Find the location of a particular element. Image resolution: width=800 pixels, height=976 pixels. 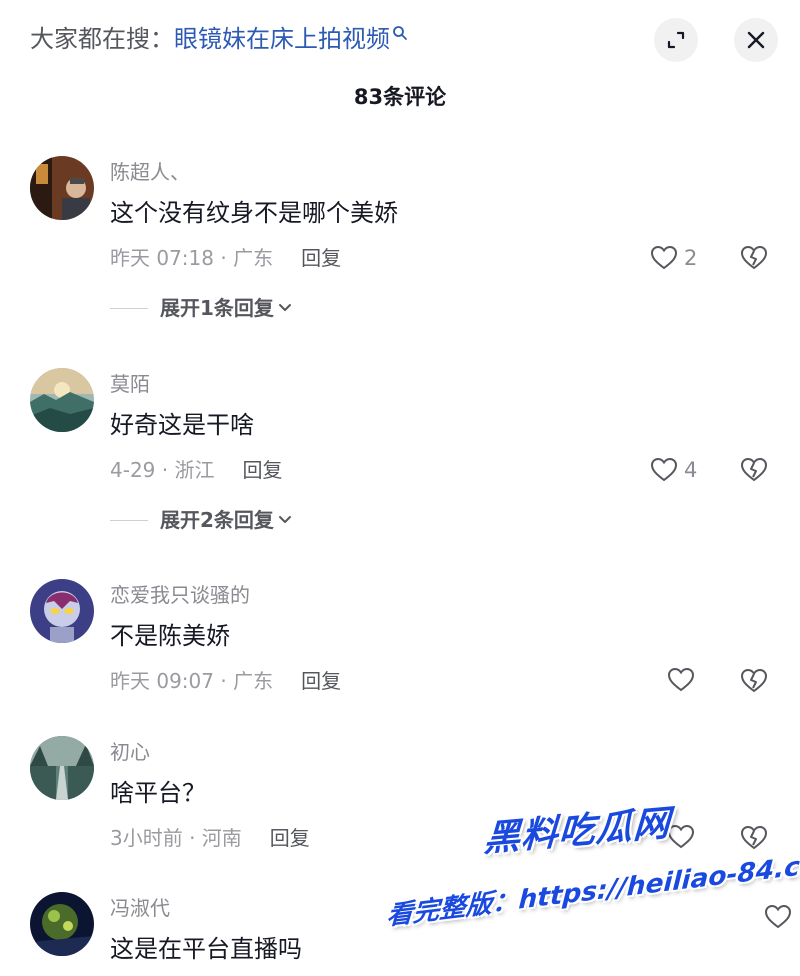

comment-text: 这个没有纹身不是哪个美娇 is located at coordinates (254, 213).